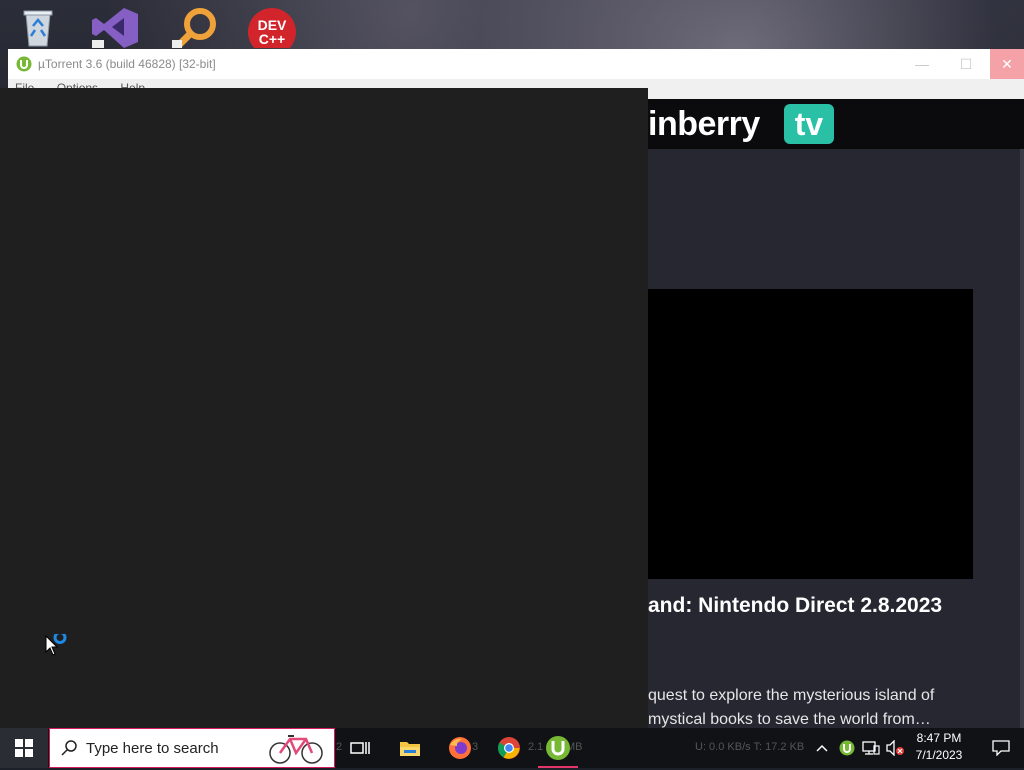 Image resolution: width=1024 pixels, height=770 pixels. I want to click on utorrent-icon, so click(558, 748).